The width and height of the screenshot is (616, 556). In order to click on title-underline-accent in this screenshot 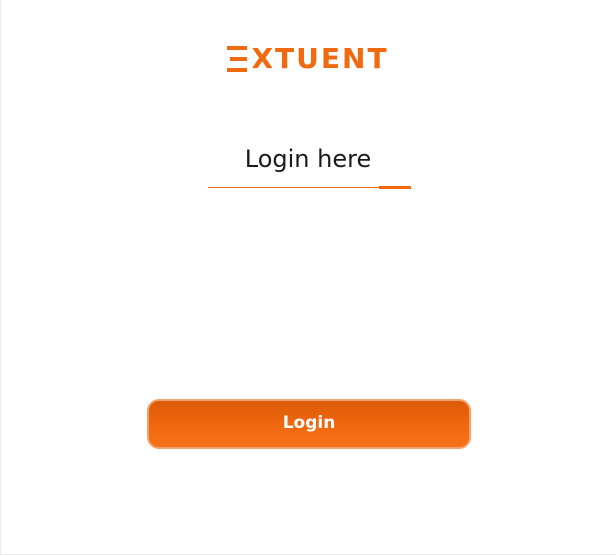, I will do `click(395, 187)`.